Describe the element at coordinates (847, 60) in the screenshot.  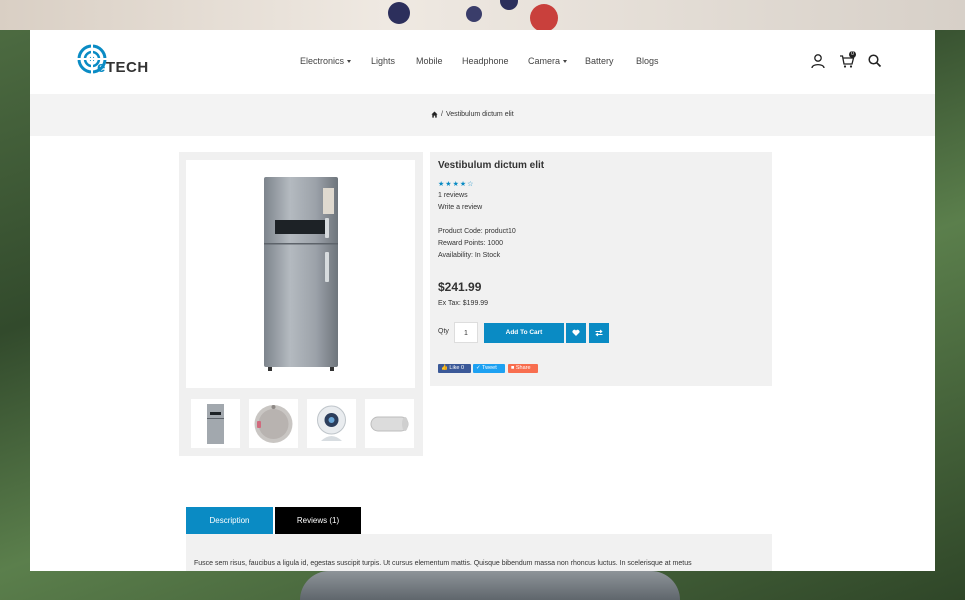
I see `cart-icon: 0` at that location.